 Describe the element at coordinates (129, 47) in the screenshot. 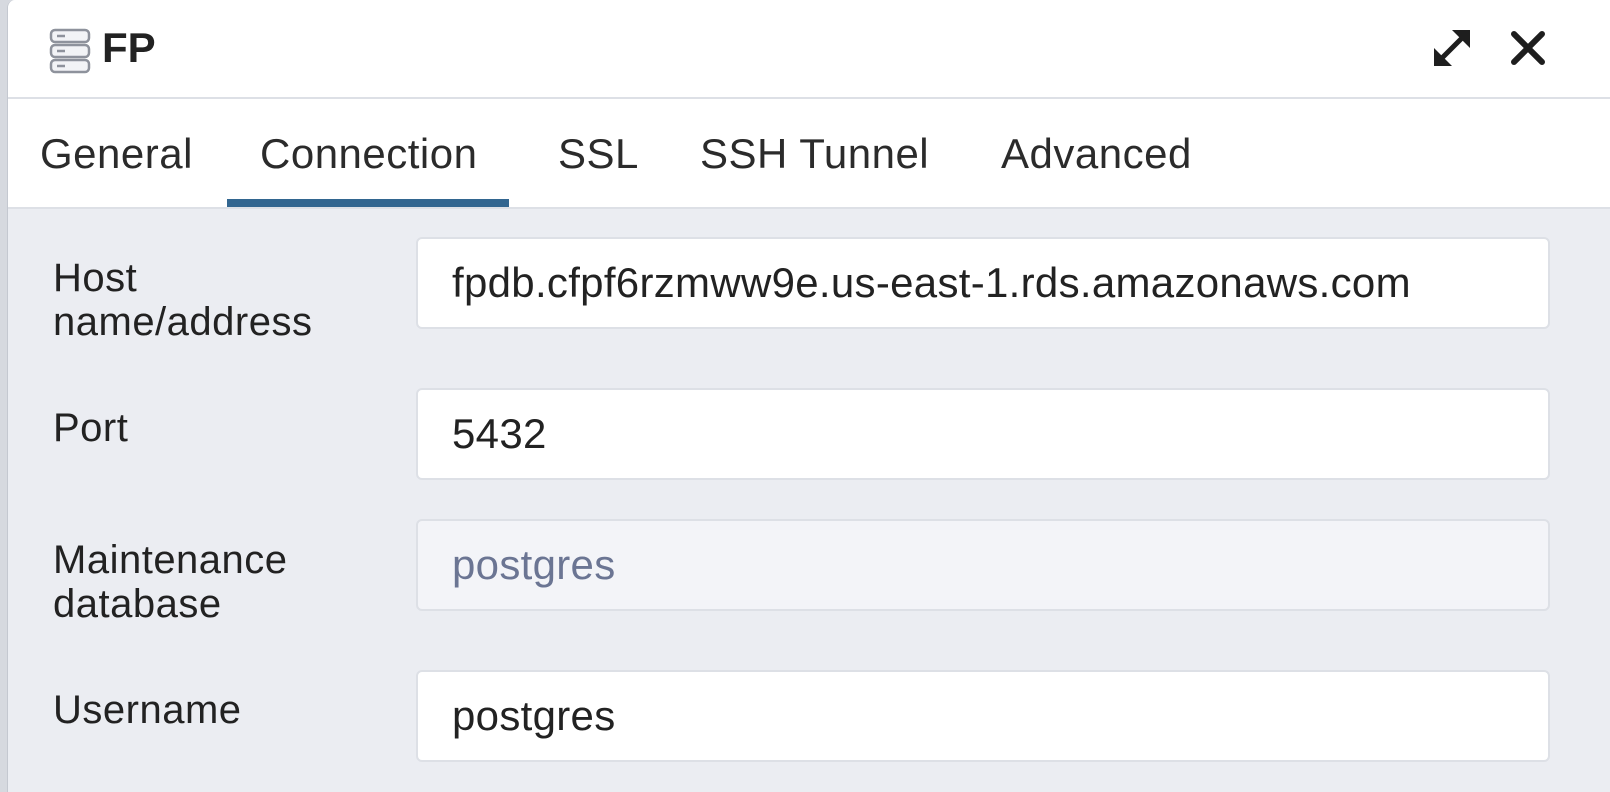

I see `dialog-title: FP` at that location.